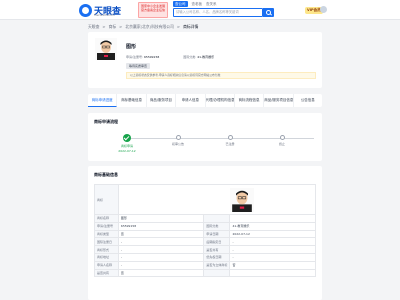  What do you see at coordinates (268, 12) in the screenshot?
I see `search-icon` at bounding box center [268, 12].